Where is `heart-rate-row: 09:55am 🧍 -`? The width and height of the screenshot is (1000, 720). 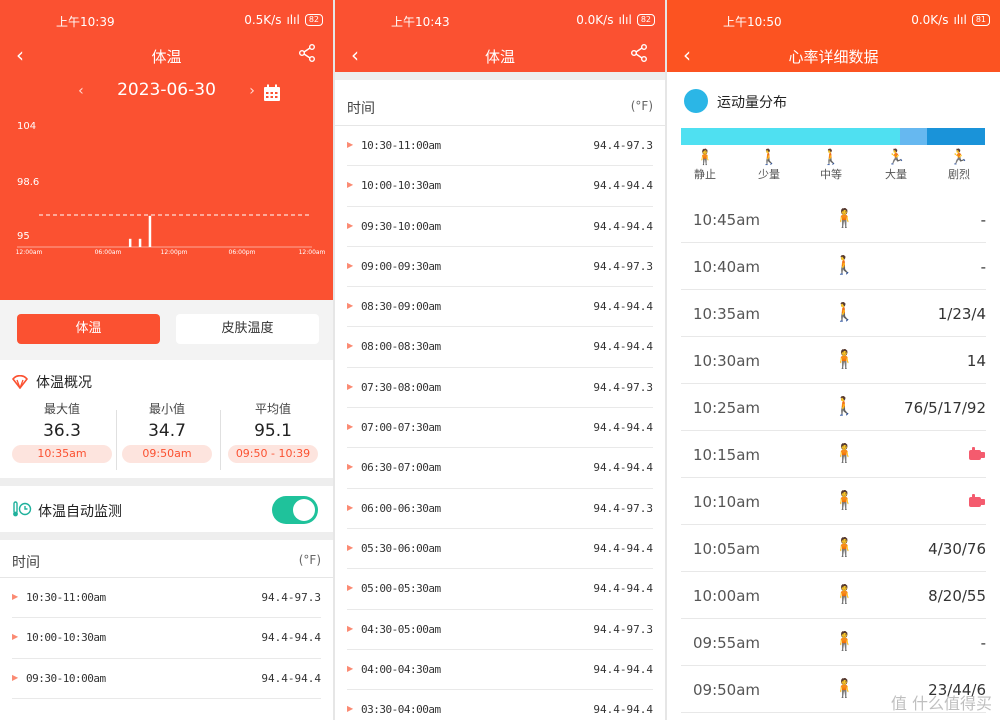
heart-rate-row: 09:55am 🧍 - is located at coordinates (833, 642).